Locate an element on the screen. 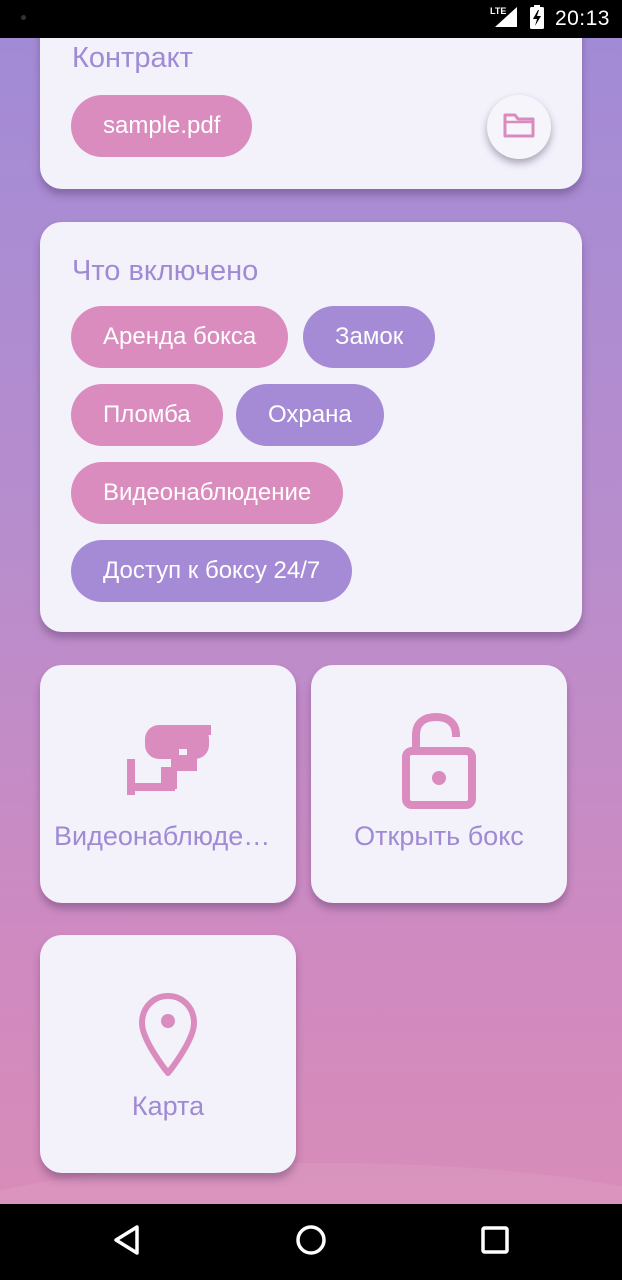 The width and height of the screenshot is (622, 1280). folder-icon is located at coordinates (519, 127).